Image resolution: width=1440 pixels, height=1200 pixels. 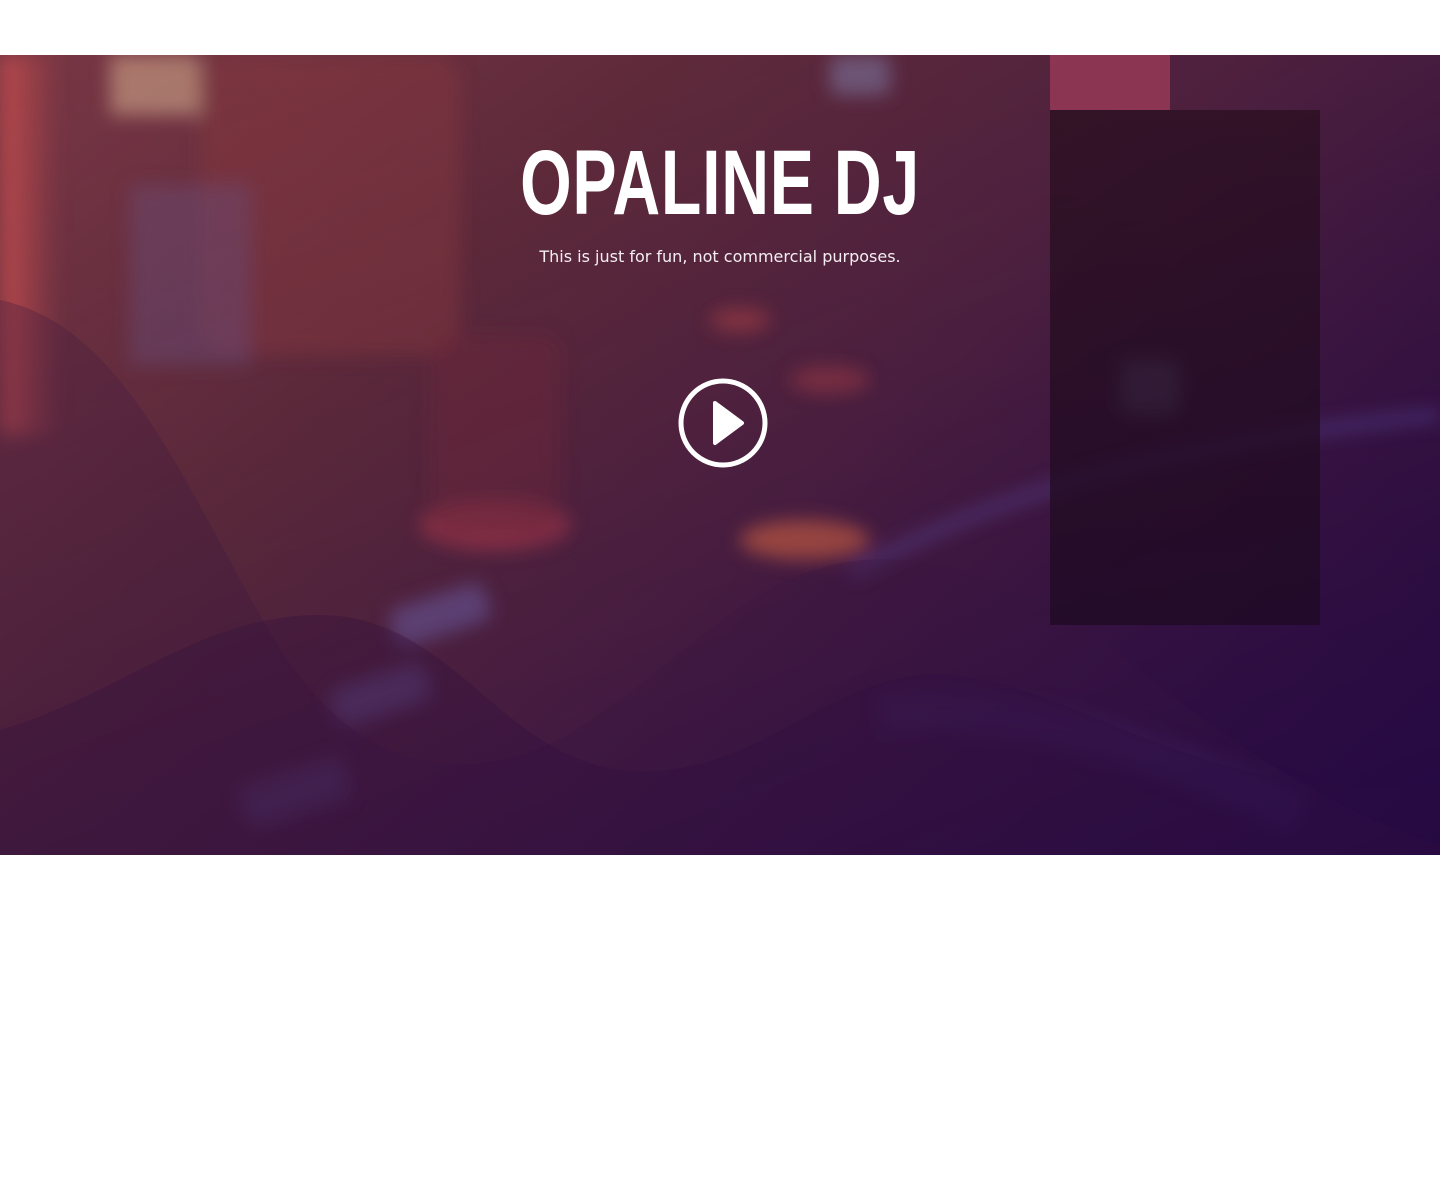 I want to click on play-circle-icon, so click(x=723, y=423).